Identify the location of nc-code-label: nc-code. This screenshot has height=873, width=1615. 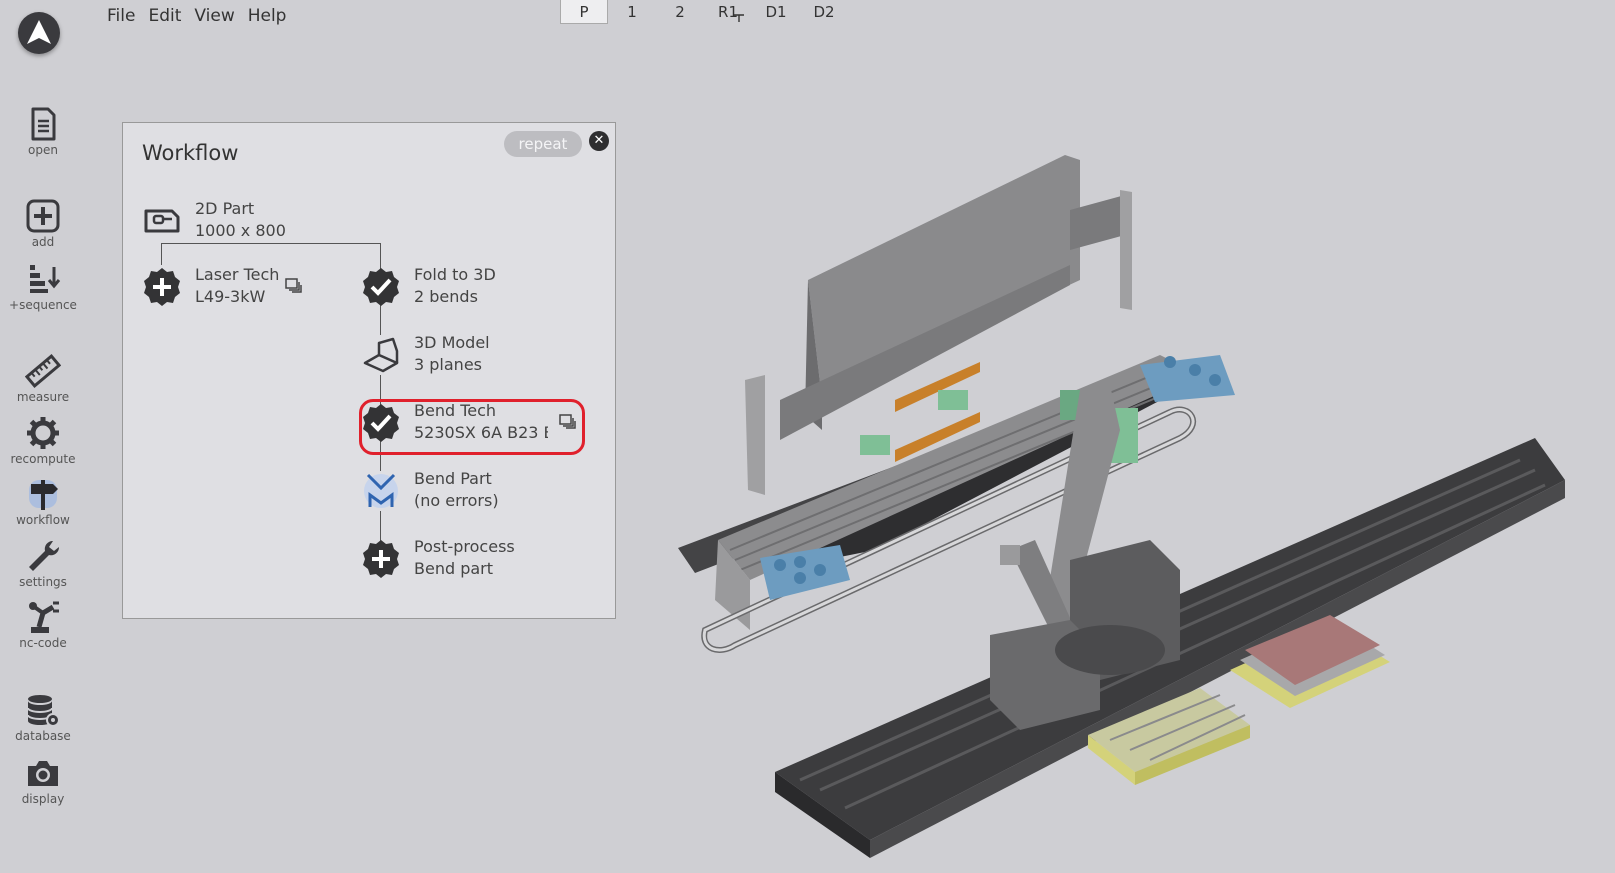
(43, 643).